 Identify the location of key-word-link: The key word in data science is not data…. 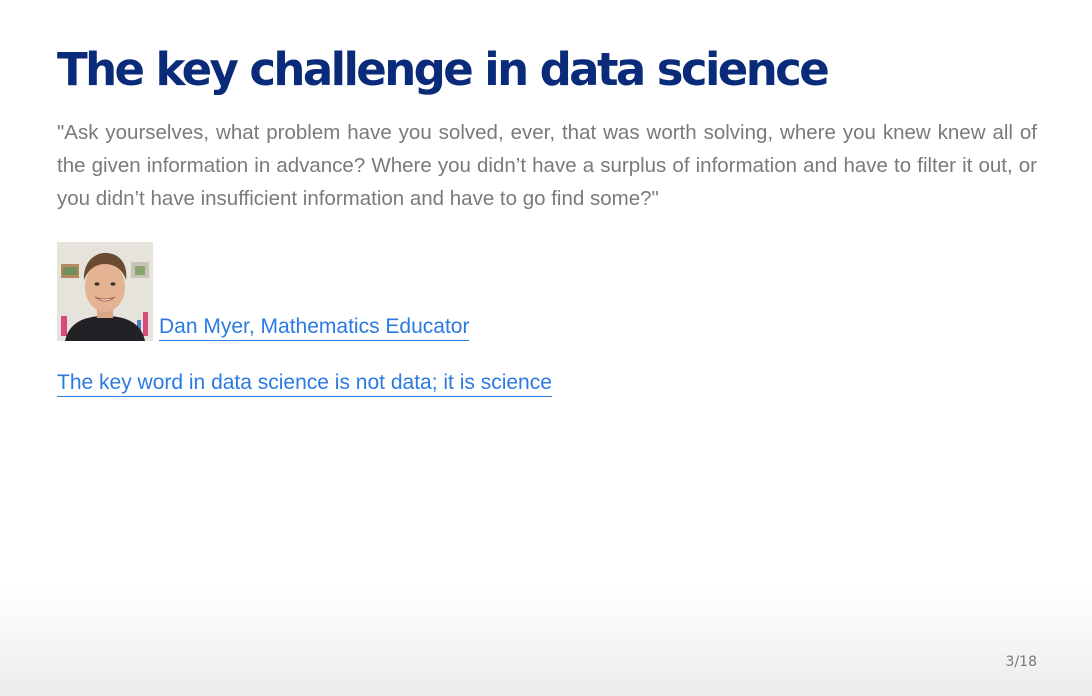
(304, 383).